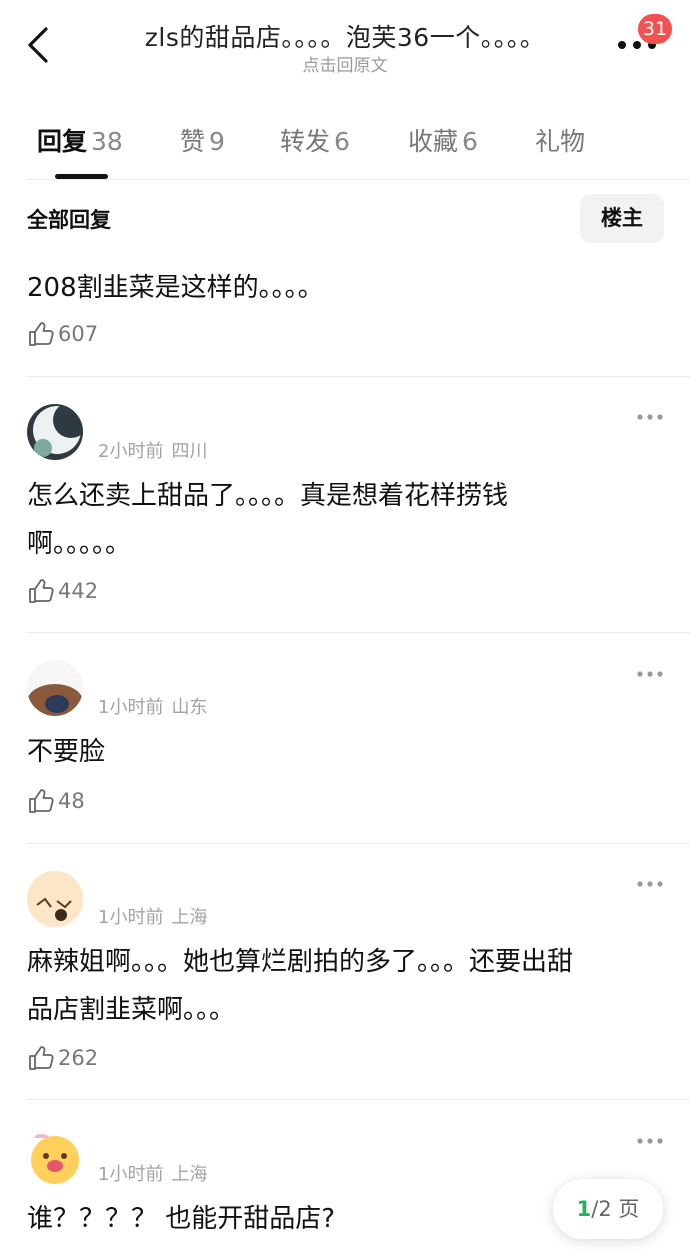  What do you see at coordinates (347, 752) in the screenshot?
I see `comment-text: 不要脸` at bounding box center [347, 752].